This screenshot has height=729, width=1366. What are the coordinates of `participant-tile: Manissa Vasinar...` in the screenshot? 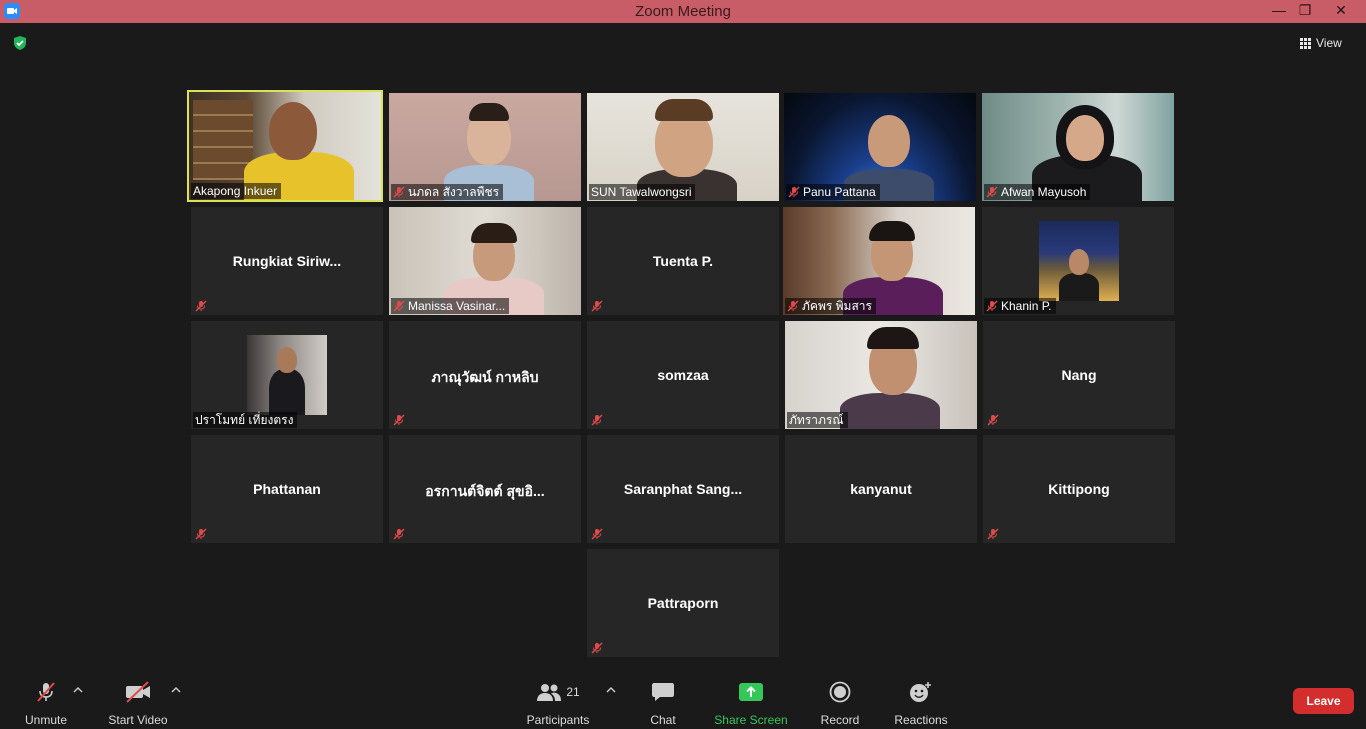 It's located at (485, 261).